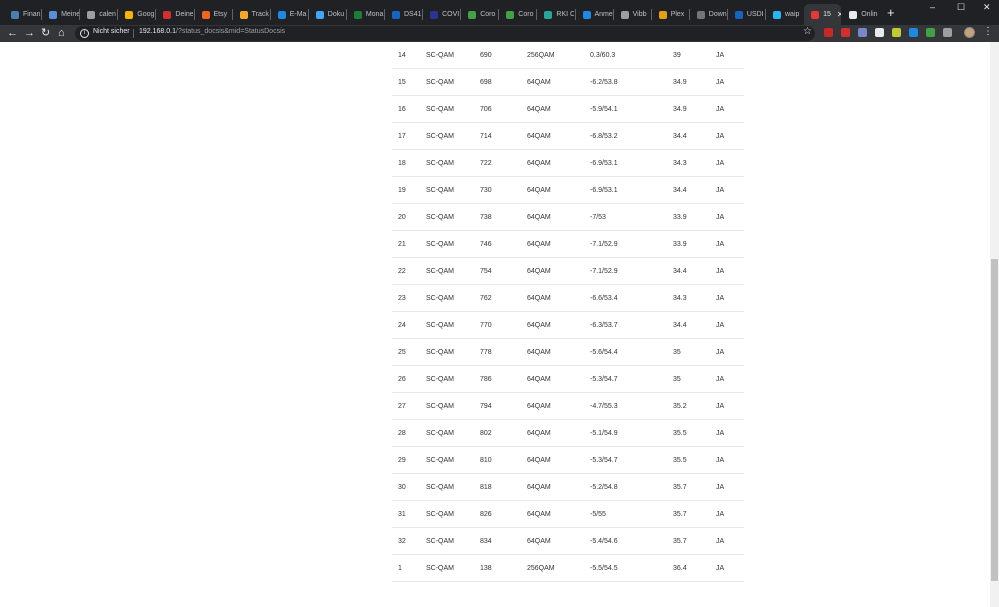  What do you see at coordinates (988, 31) in the screenshot?
I see `menu-icon: ⋮` at bounding box center [988, 31].